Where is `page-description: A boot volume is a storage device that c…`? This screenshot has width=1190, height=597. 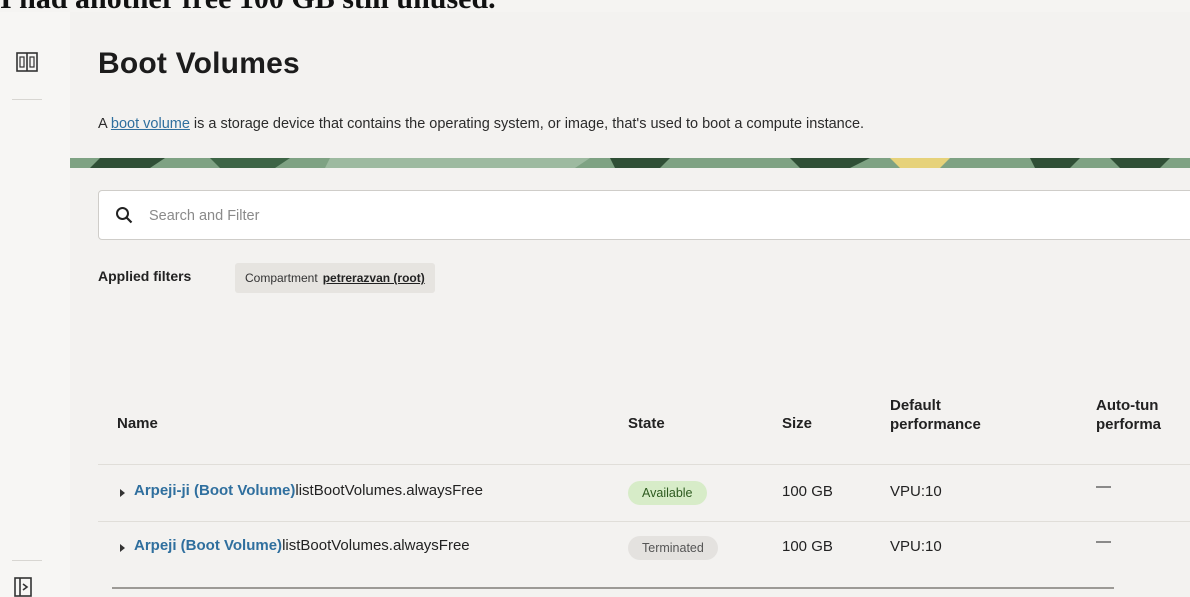 page-description: A boot volume is a storage device that c… is located at coordinates (481, 124).